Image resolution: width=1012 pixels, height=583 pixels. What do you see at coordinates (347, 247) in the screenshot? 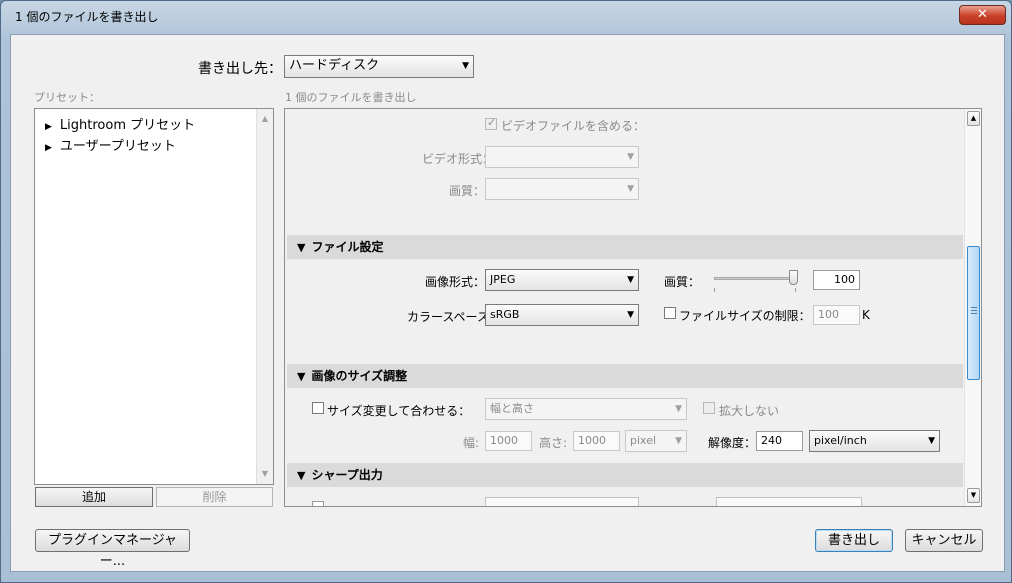
I see `file-settings-title: ファイル設定` at bounding box center [347, 247].